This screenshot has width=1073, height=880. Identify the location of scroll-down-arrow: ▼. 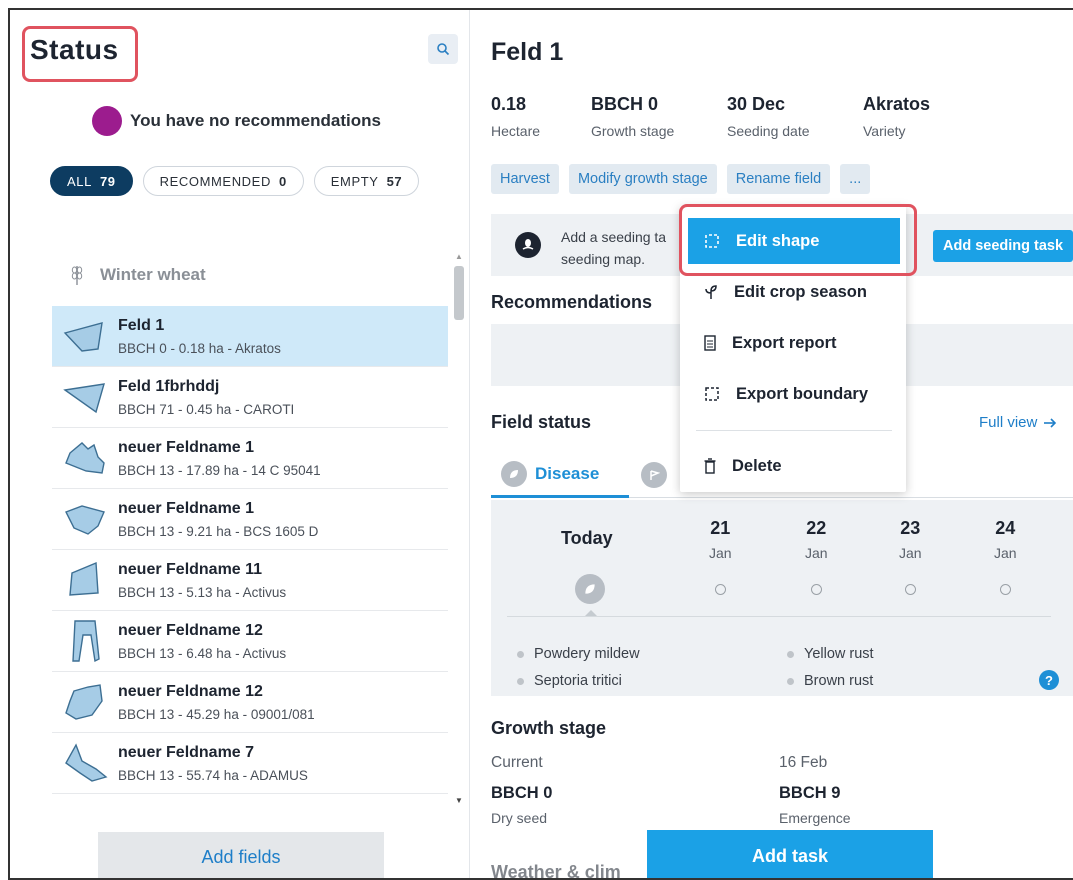
(459, 800).